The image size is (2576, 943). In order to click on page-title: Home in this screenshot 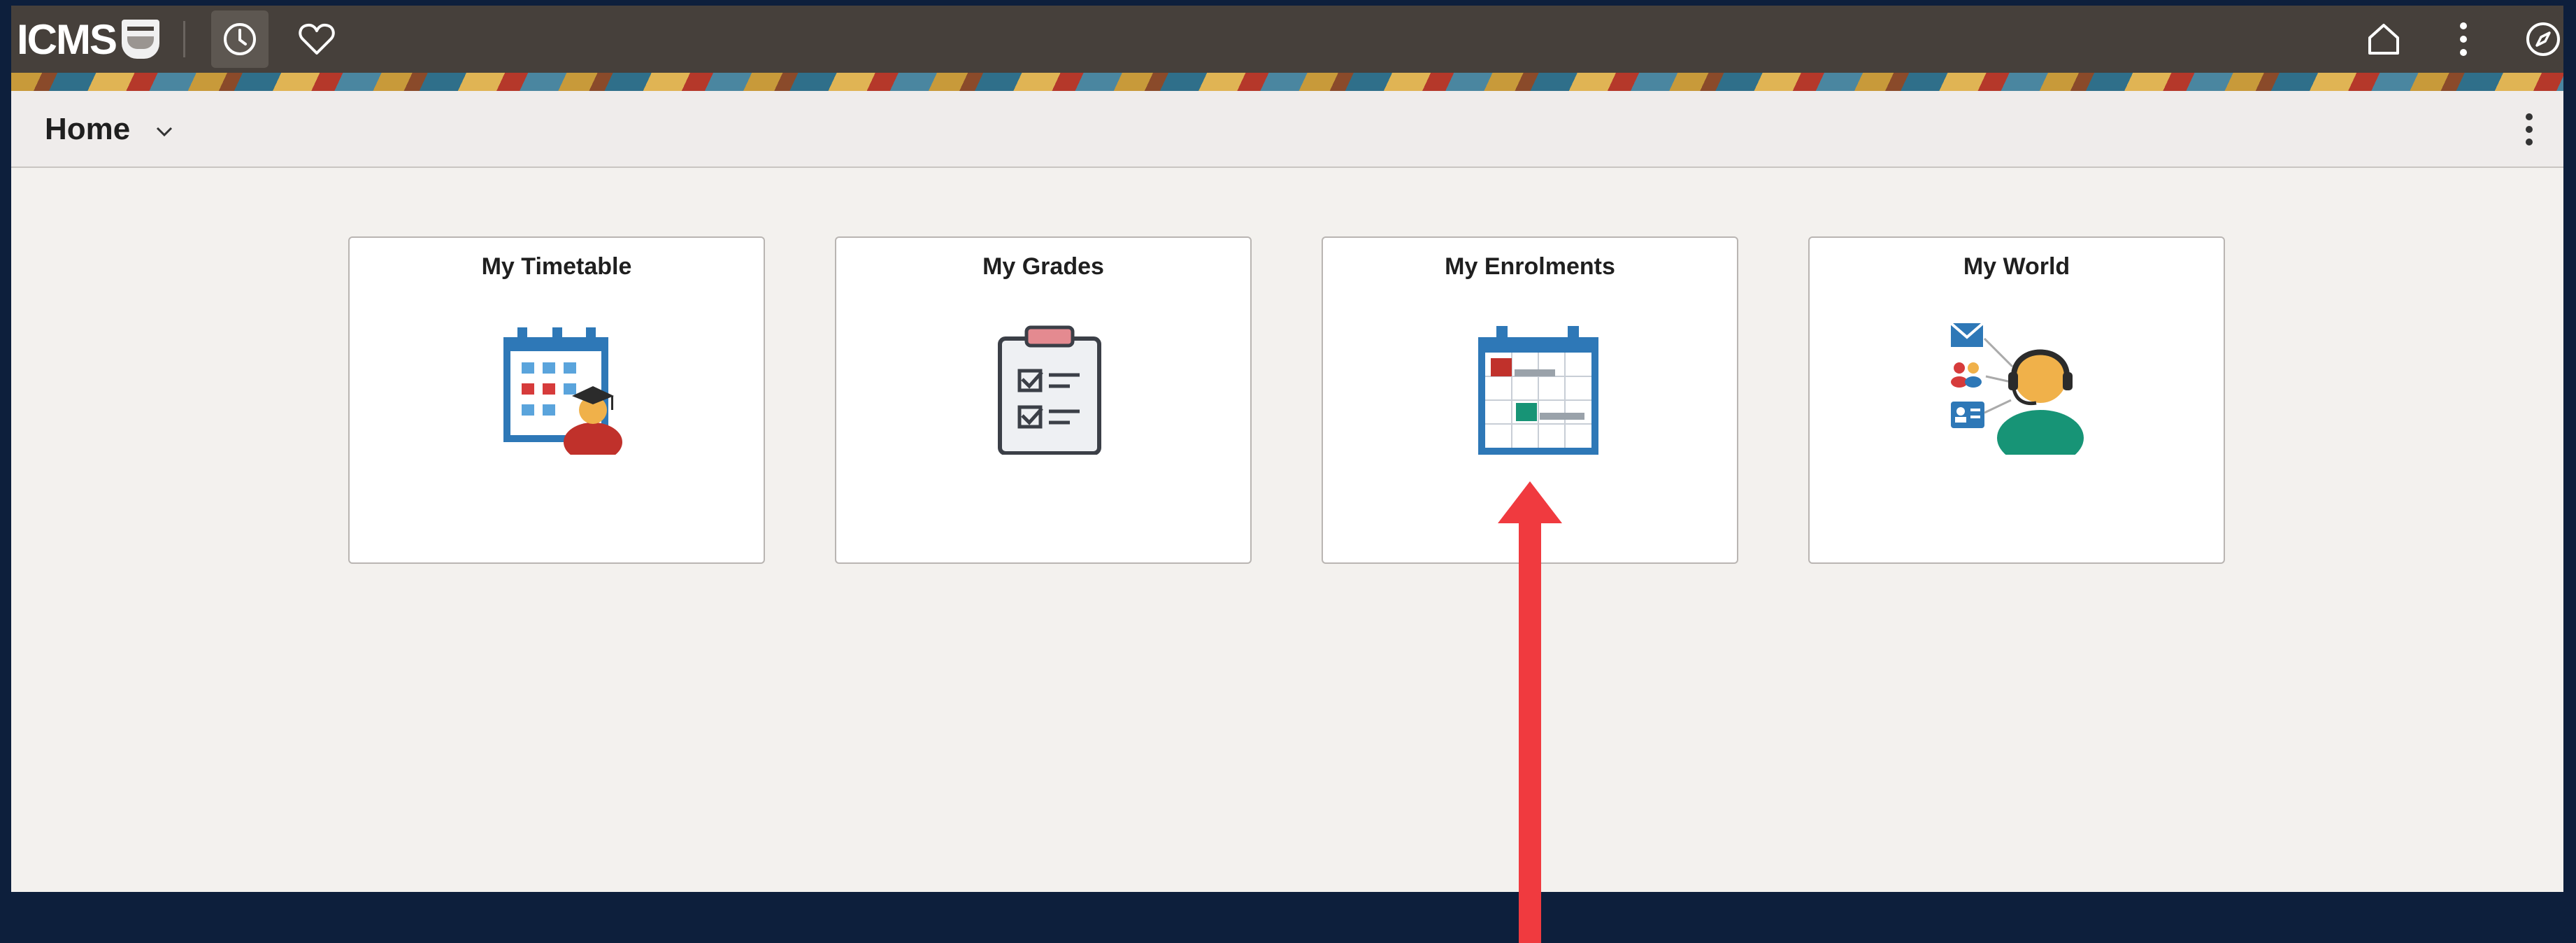, I will do `click(87, 129)`.